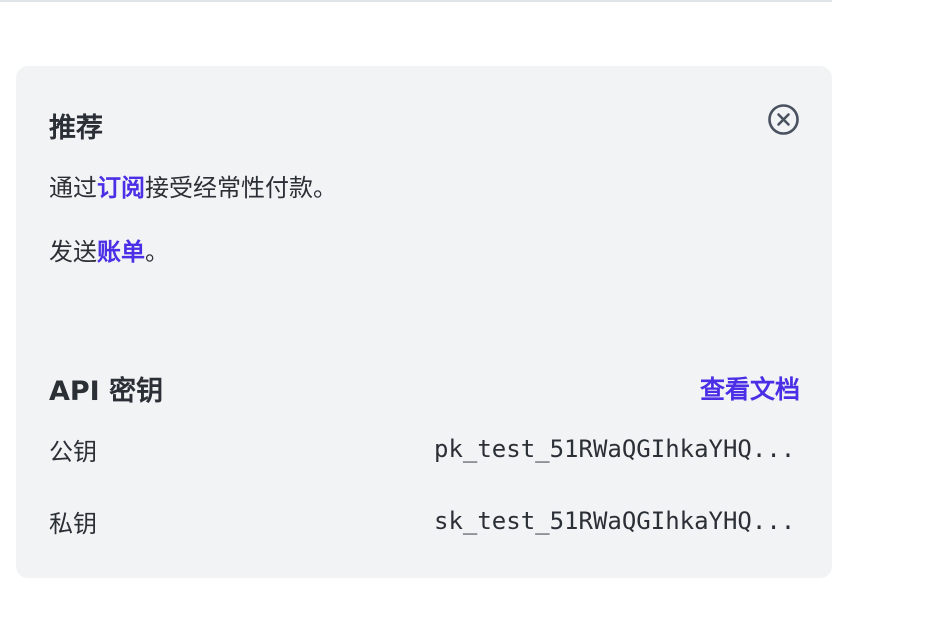 The image size is (946, 634). Describe the element at coordinates (73, 523) in the screenshot. I see `secret-key-label: 私钥` at that location.